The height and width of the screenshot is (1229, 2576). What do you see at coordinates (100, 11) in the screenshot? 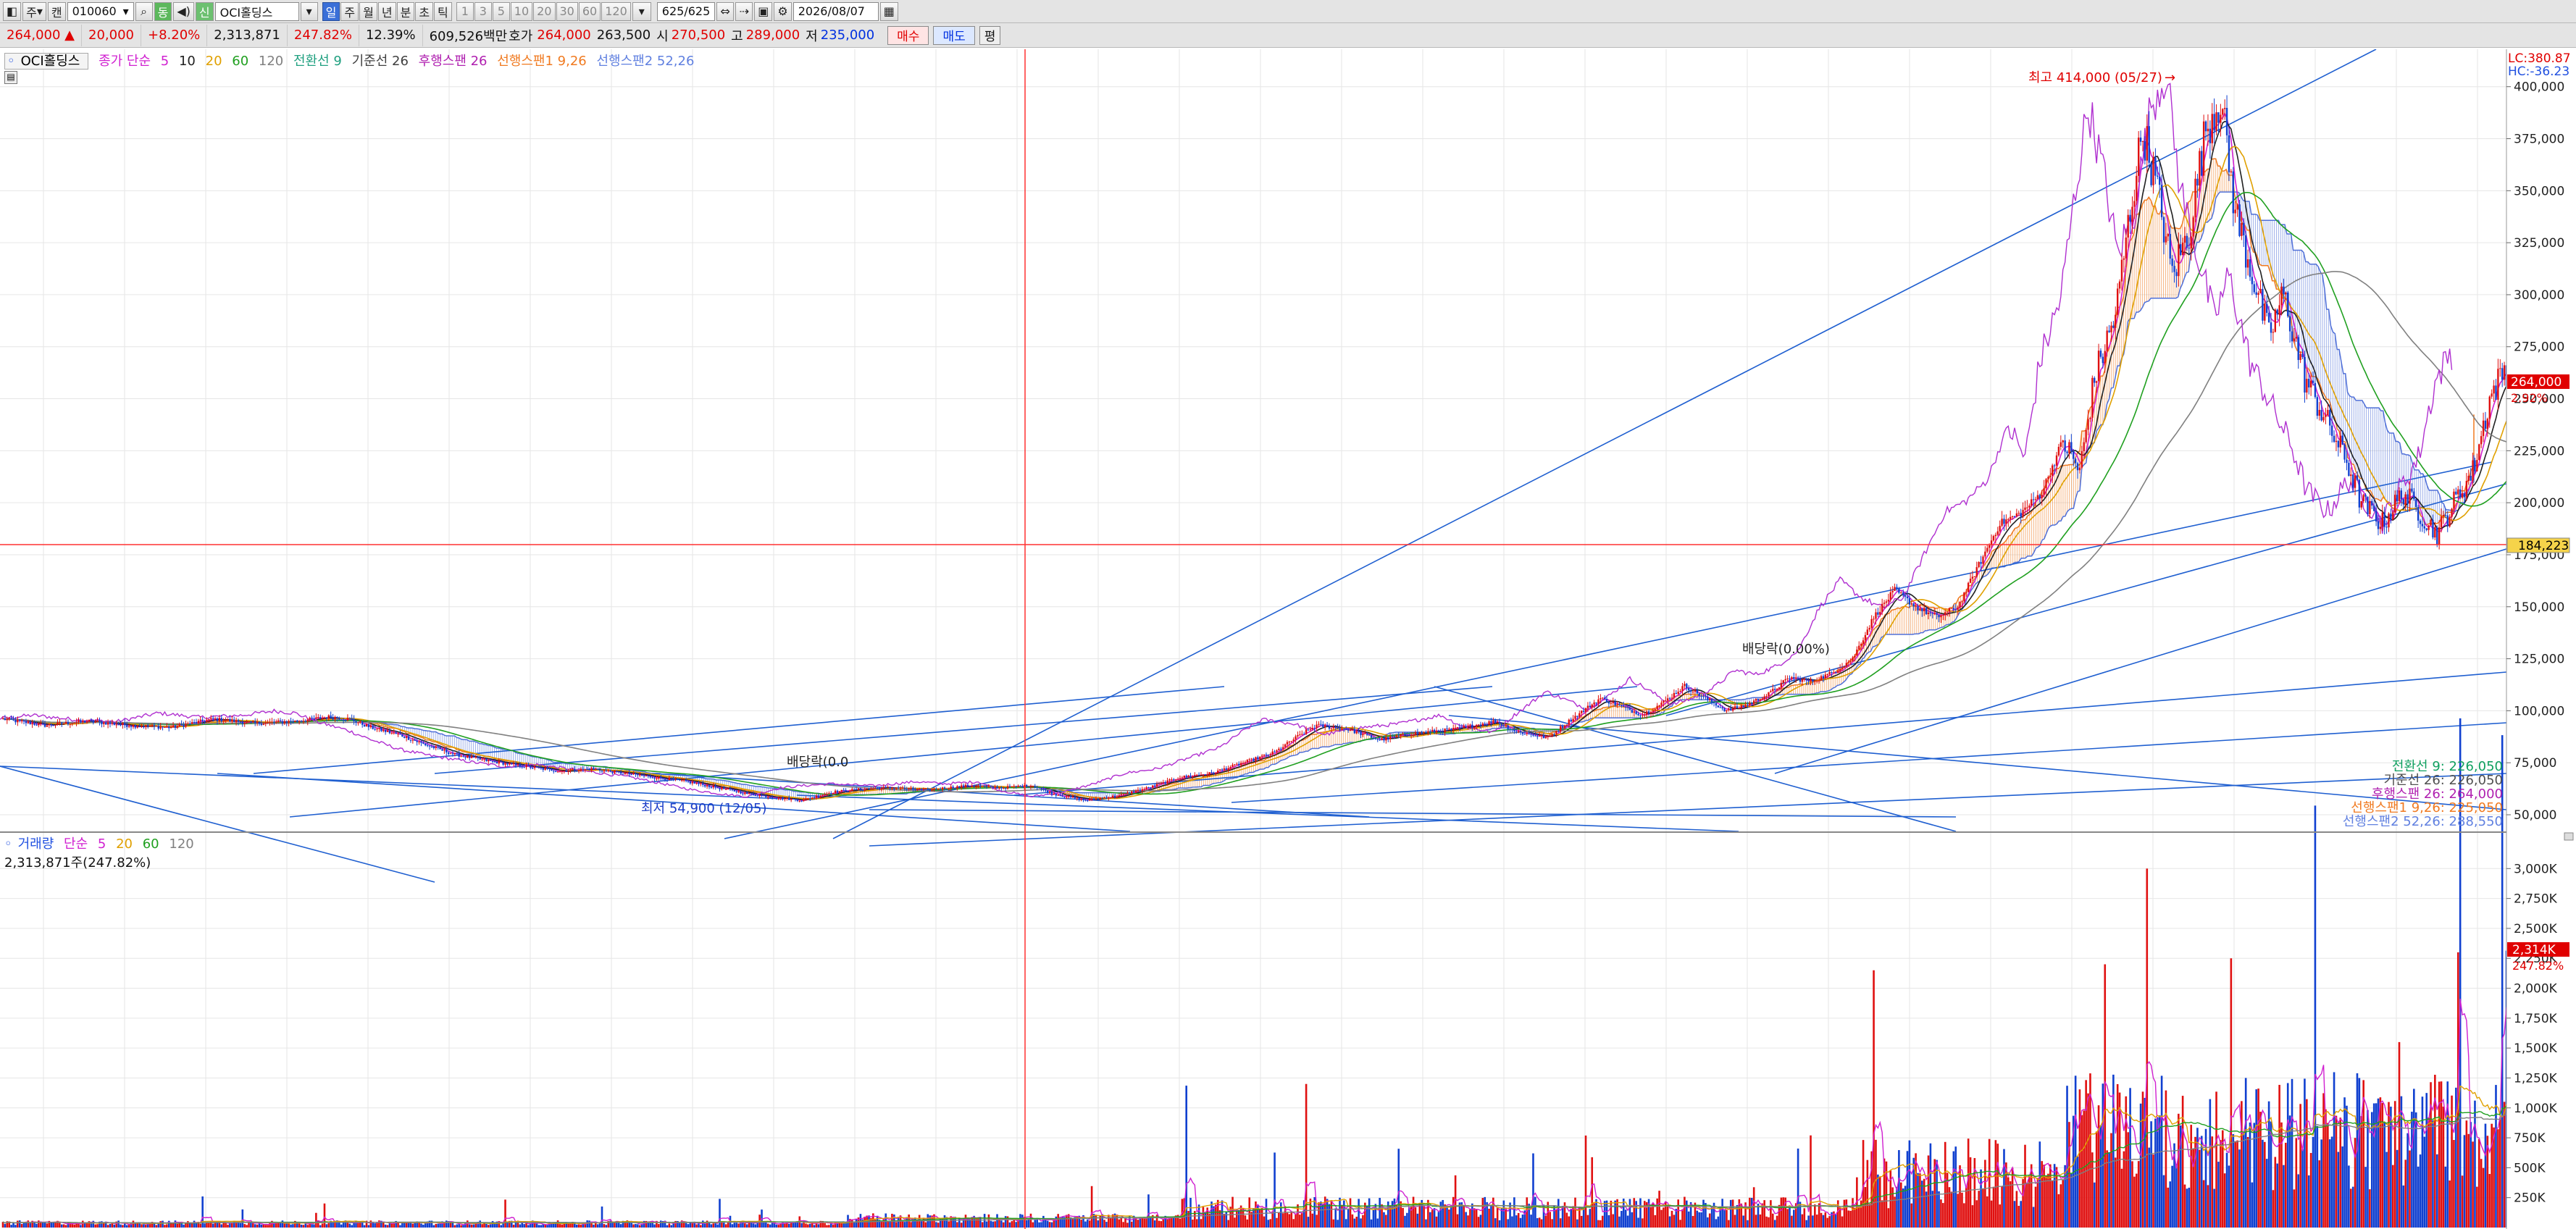
I see `stock-code-input: 010060 ▾` at bounding box center [100, 11].